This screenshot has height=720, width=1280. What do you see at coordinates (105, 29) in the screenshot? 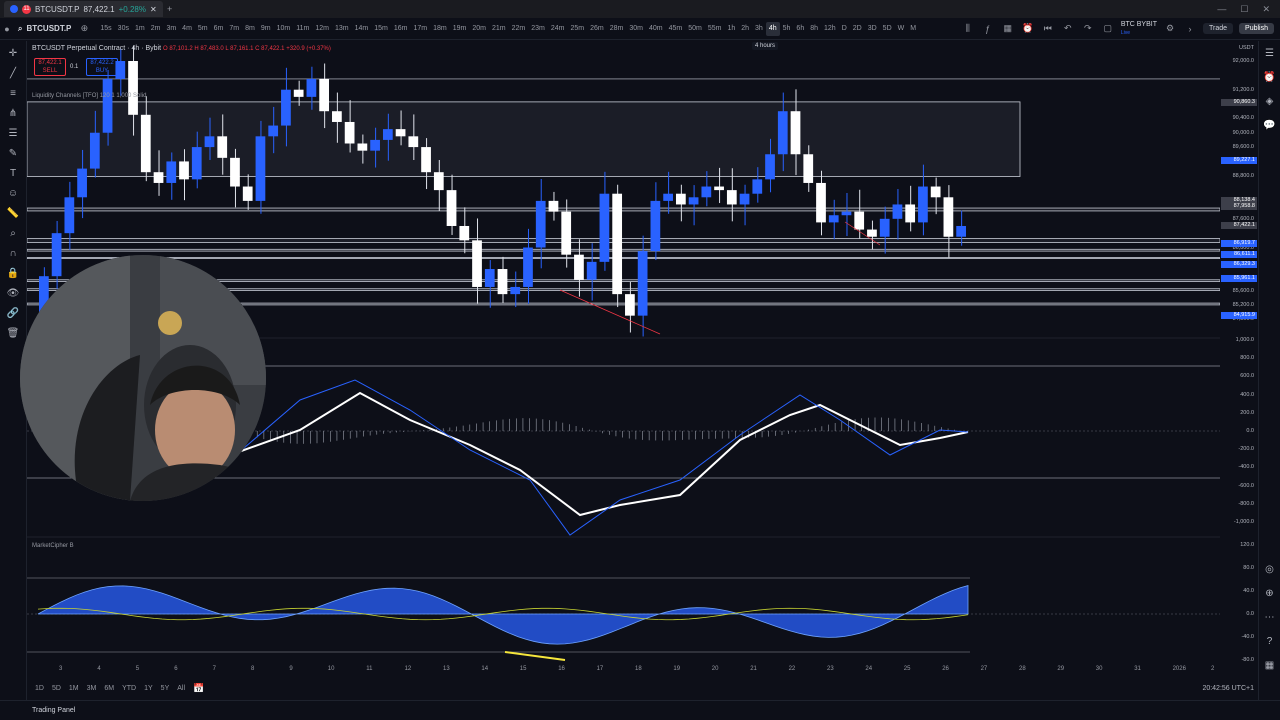
I see `timeframe-15s: 15s` at bounding box center [105, 29].